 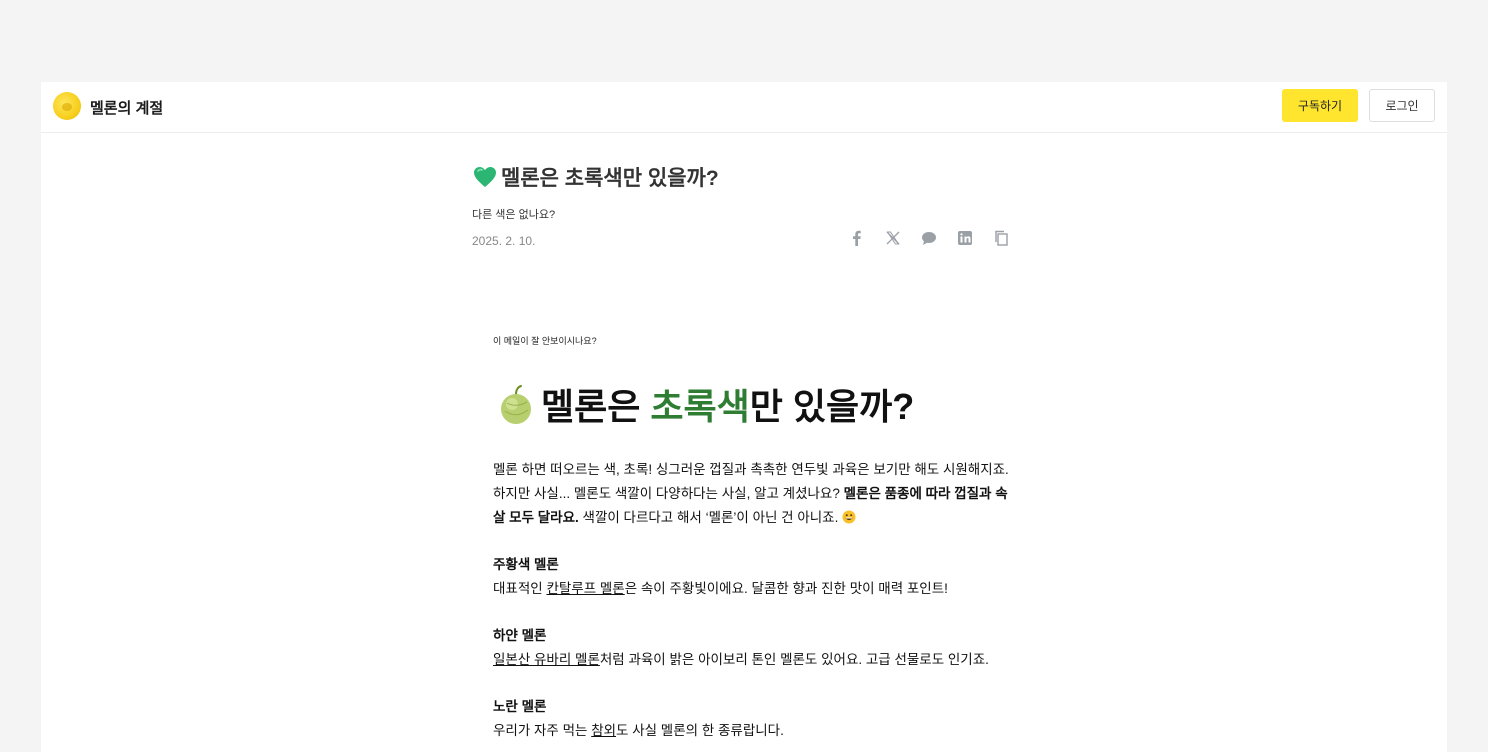 I want to click on intro-bold-1: 멜론은 품종에 따라 껍질과 속, so click(x=925, y=493).